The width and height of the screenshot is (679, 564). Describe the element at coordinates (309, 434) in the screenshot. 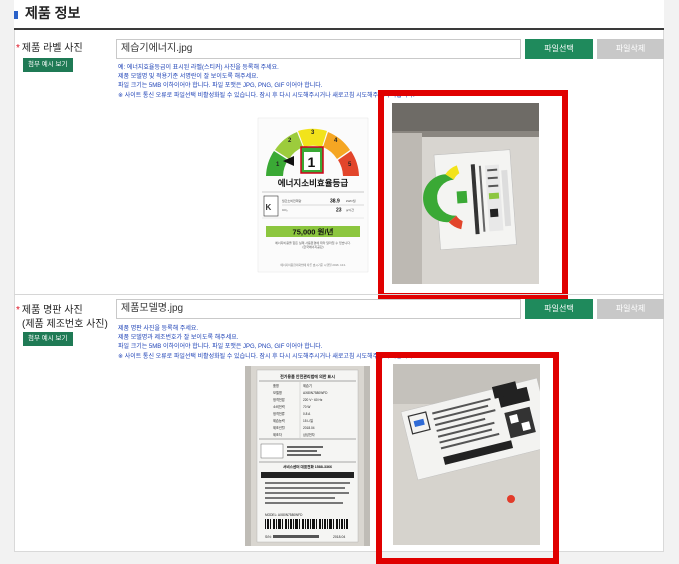

I see `svg-text: 삼성전자` at that location.